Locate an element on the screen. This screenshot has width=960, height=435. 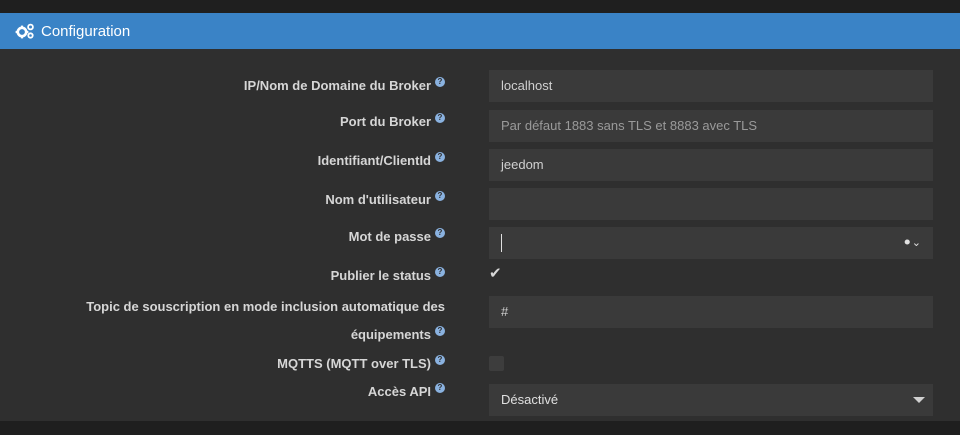
label-api-access: Accès API? is located at coordinates (406, 392).